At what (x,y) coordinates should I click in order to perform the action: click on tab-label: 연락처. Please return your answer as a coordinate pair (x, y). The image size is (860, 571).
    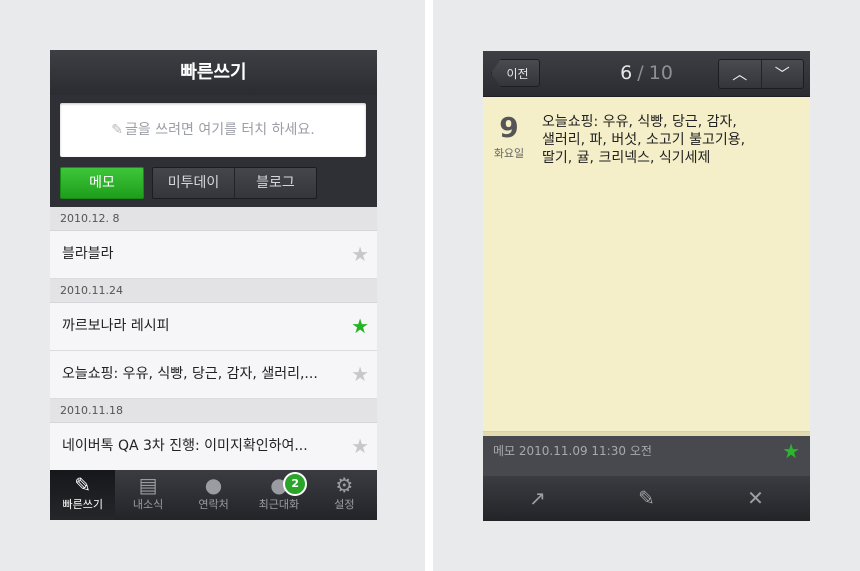
    Looking at the image, I should click on (213, 504).